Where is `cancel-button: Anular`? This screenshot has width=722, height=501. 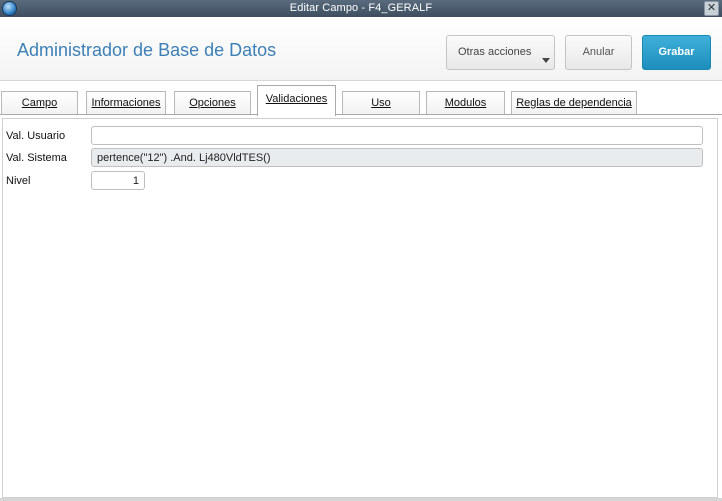 cancel-button: Anular is located at coordinates (598, 52).